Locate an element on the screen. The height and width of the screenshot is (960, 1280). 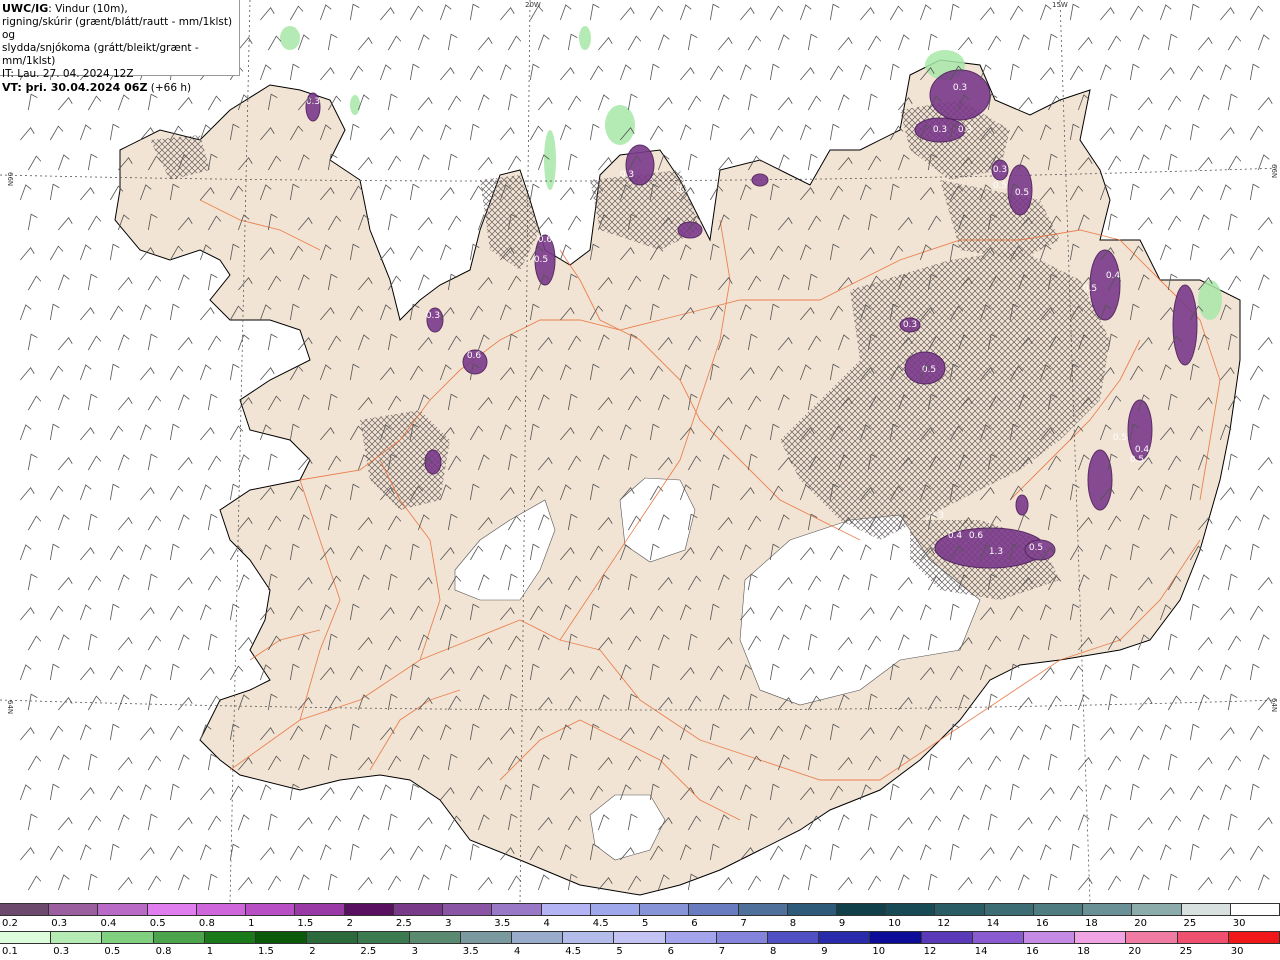
rain-colorbar-label: 16 is located at coordinates (1032, 951).